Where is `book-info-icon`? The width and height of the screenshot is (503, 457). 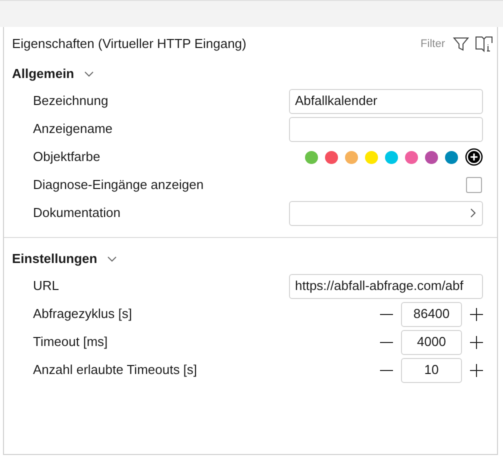
book-info-icon is located at coordinates (484, 44).